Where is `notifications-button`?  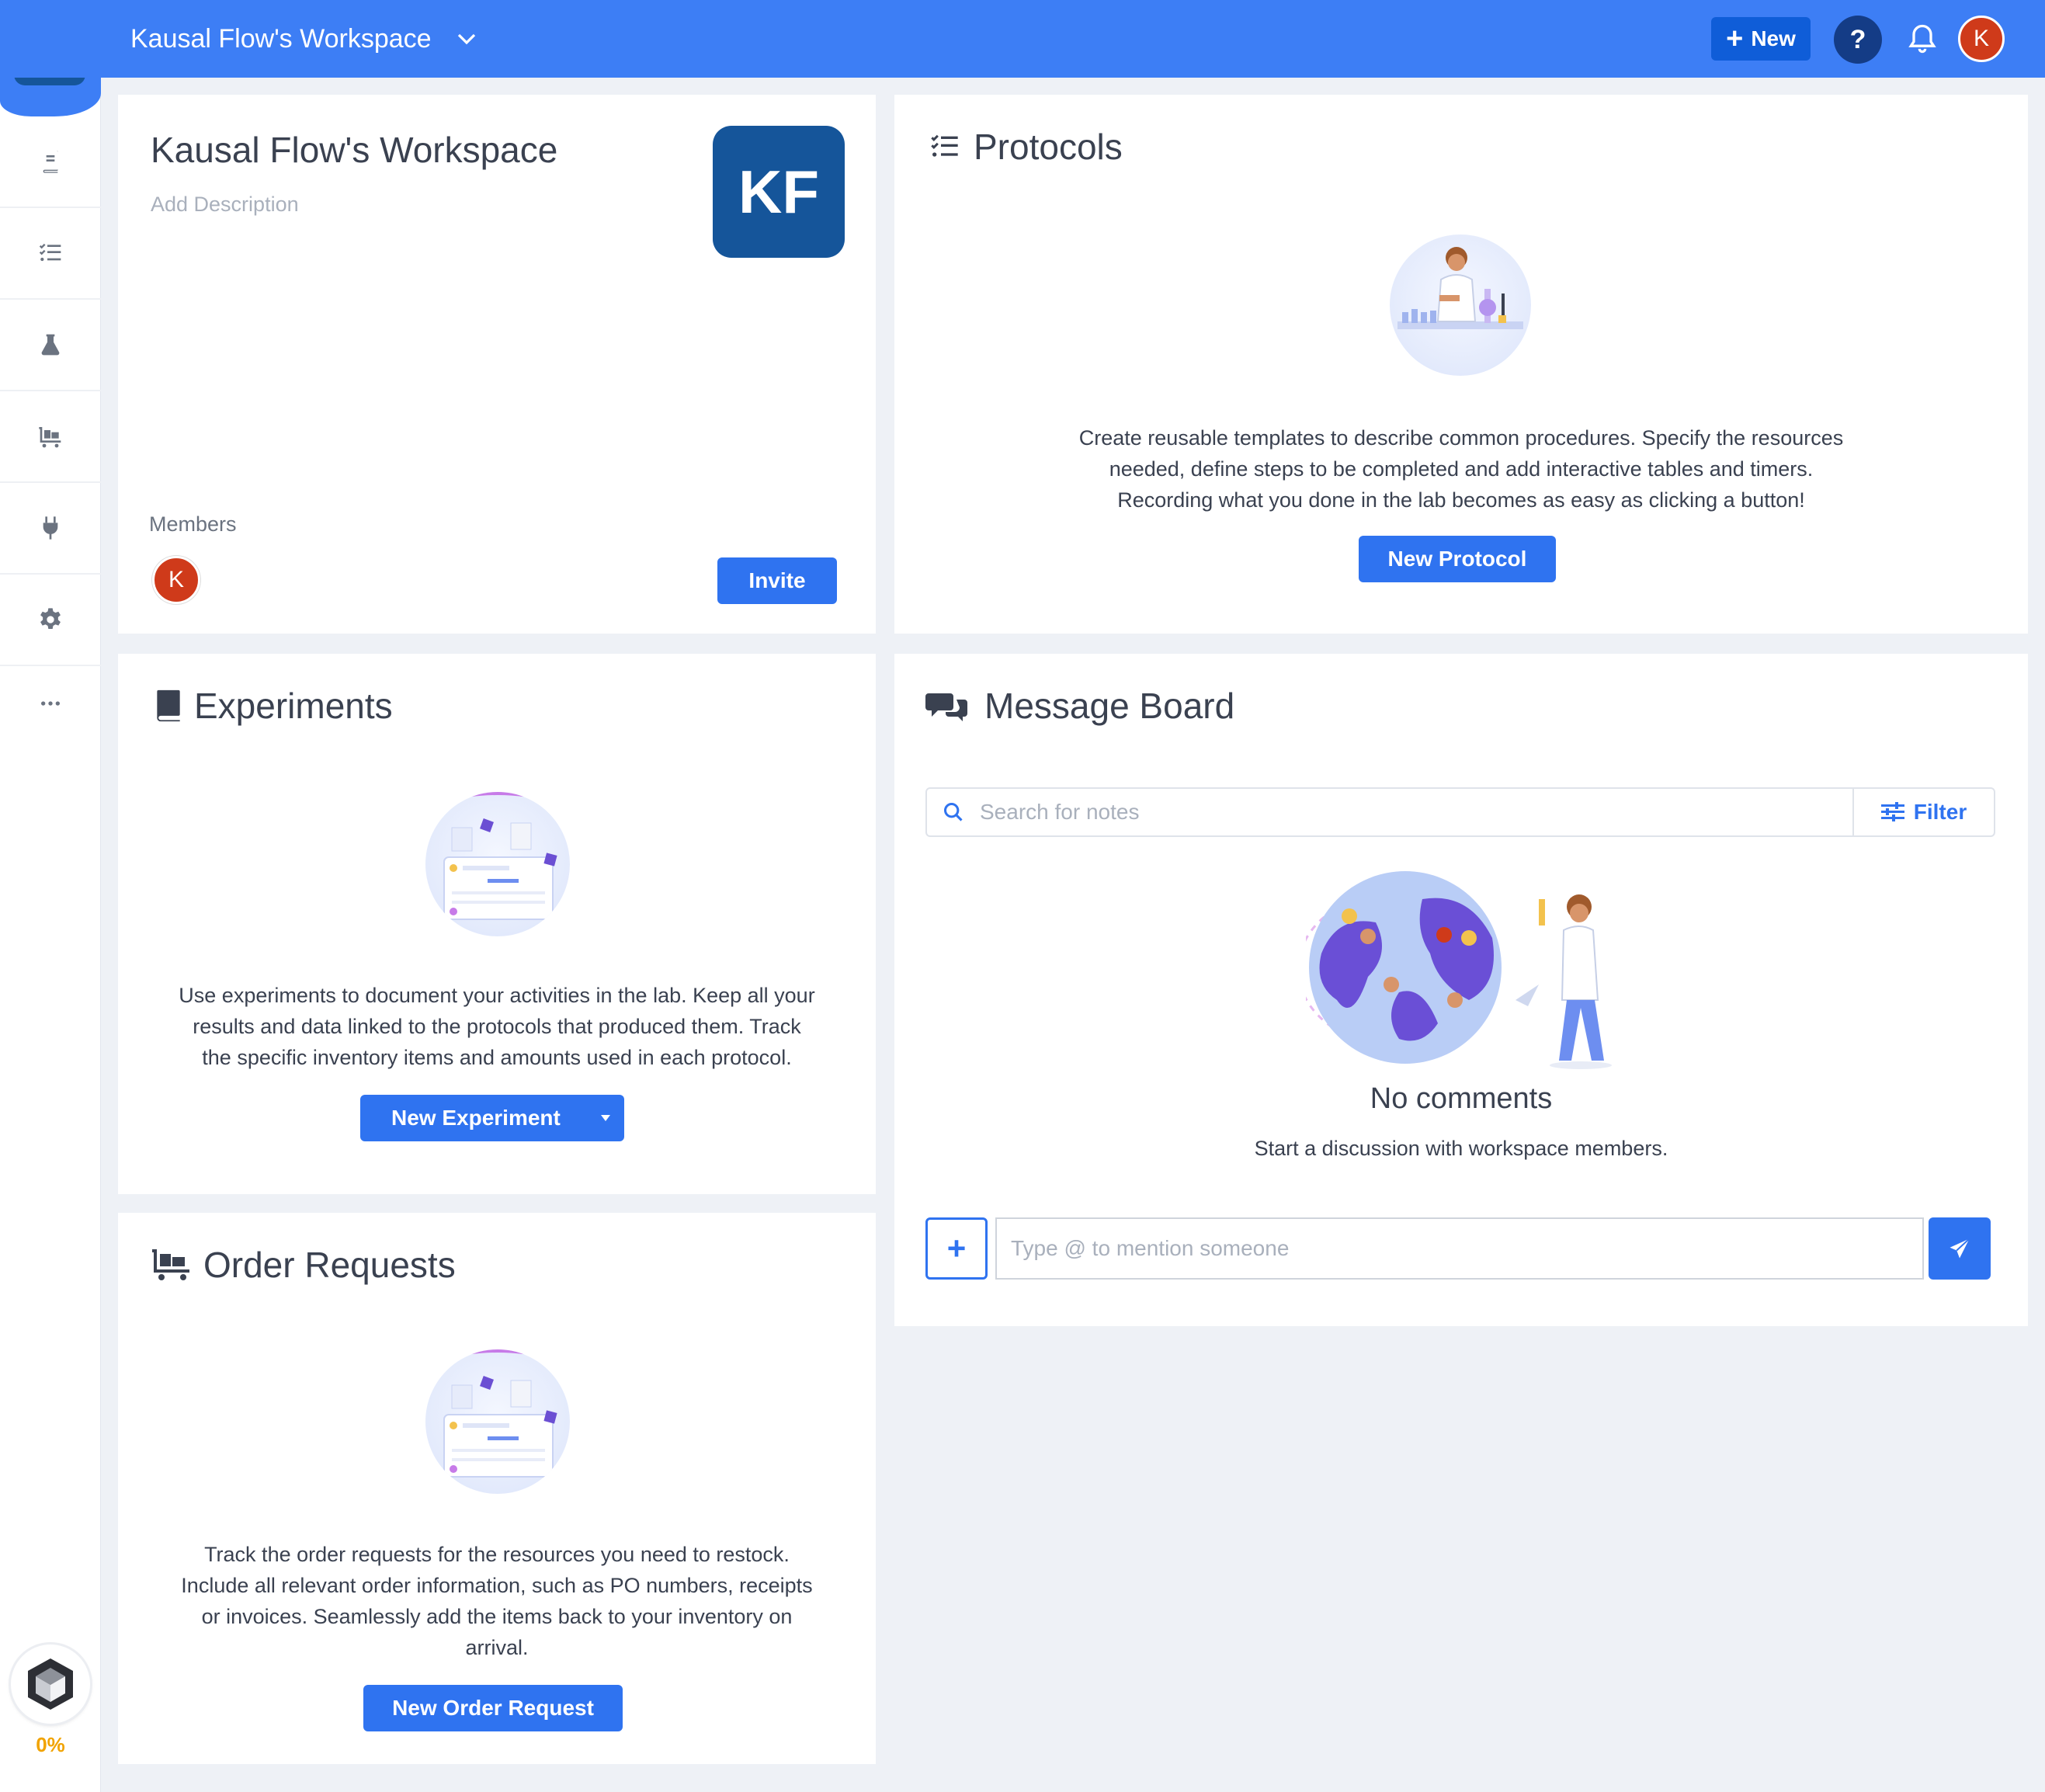 notifications-button is located at coordinates (1922, 39).